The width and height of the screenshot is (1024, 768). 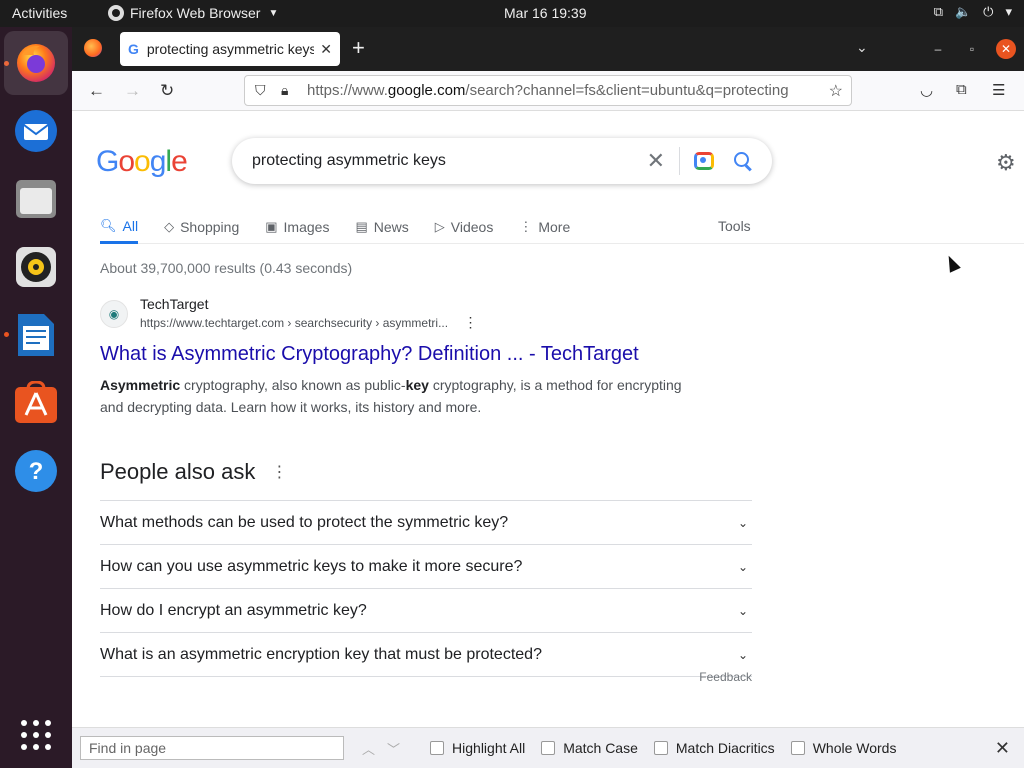 What do you see at coordinates (142, 162) in the screenshot?
I see `google-logo: Google` at bounding box center [142, 162].